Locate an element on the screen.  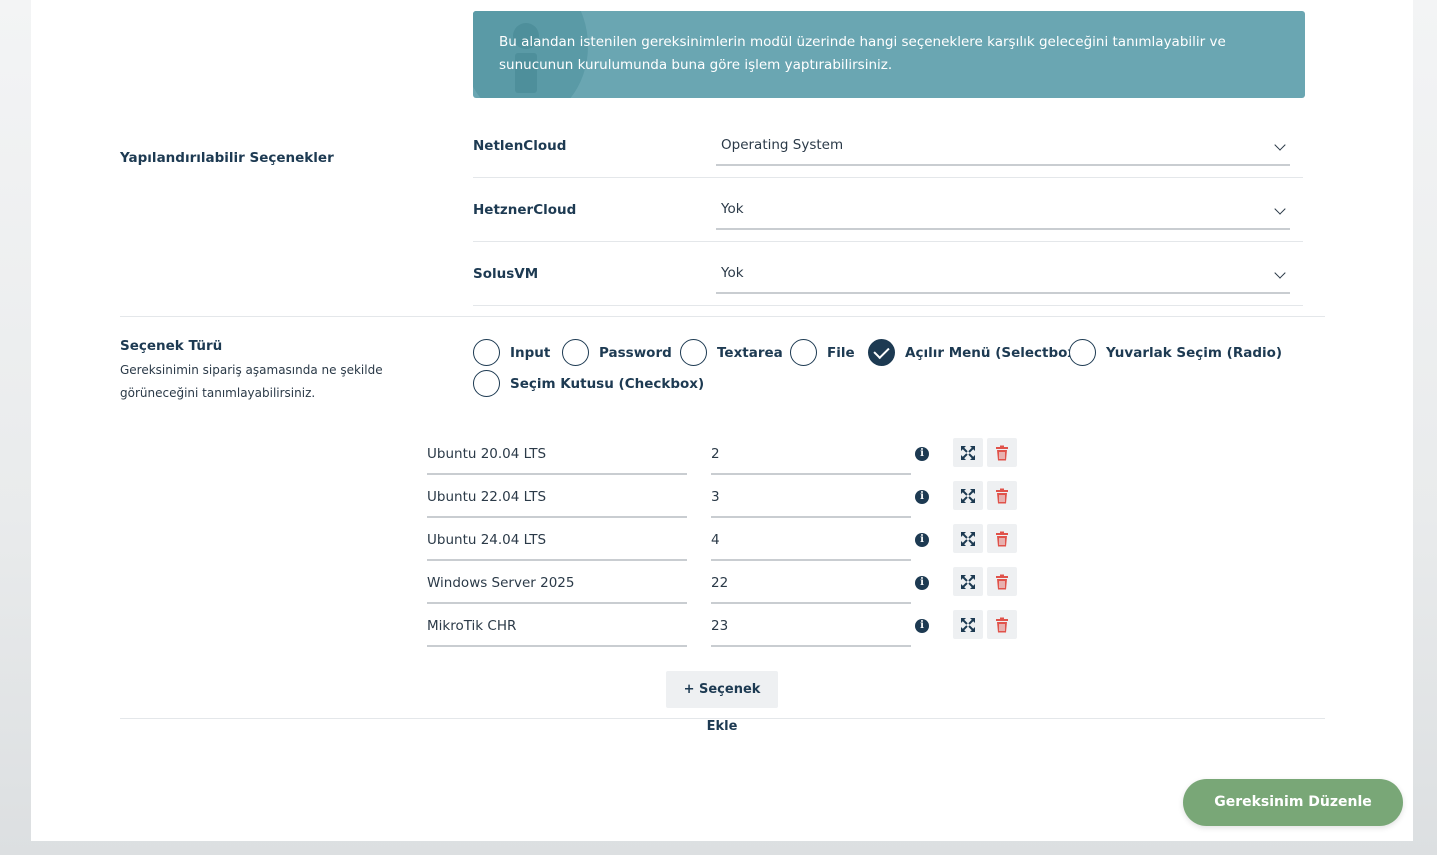
select-solusvm: Yok is located at coordinates (1003, 275).